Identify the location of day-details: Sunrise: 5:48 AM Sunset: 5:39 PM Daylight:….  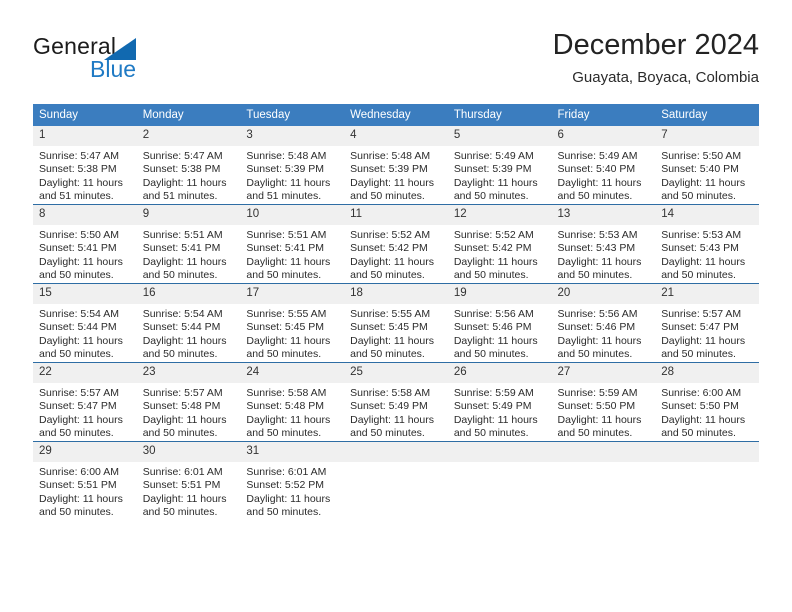
(292, 175).